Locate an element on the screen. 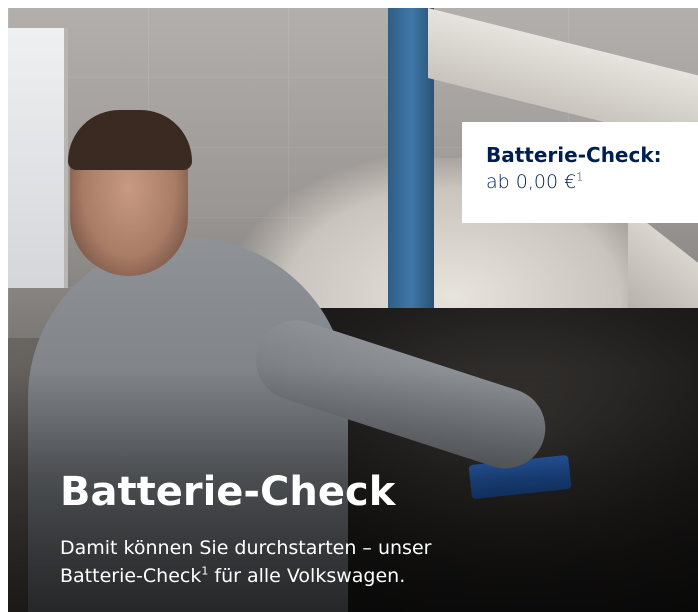 This screenshot has height=612, width=698. garage-window is located at coordinates (38, 158).